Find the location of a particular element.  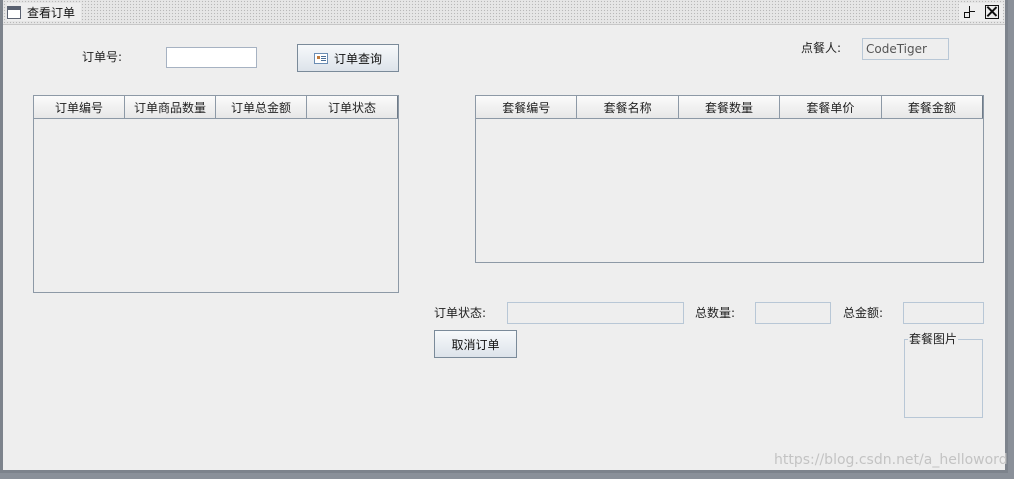

document-icon is located at coordinates (320, 58).